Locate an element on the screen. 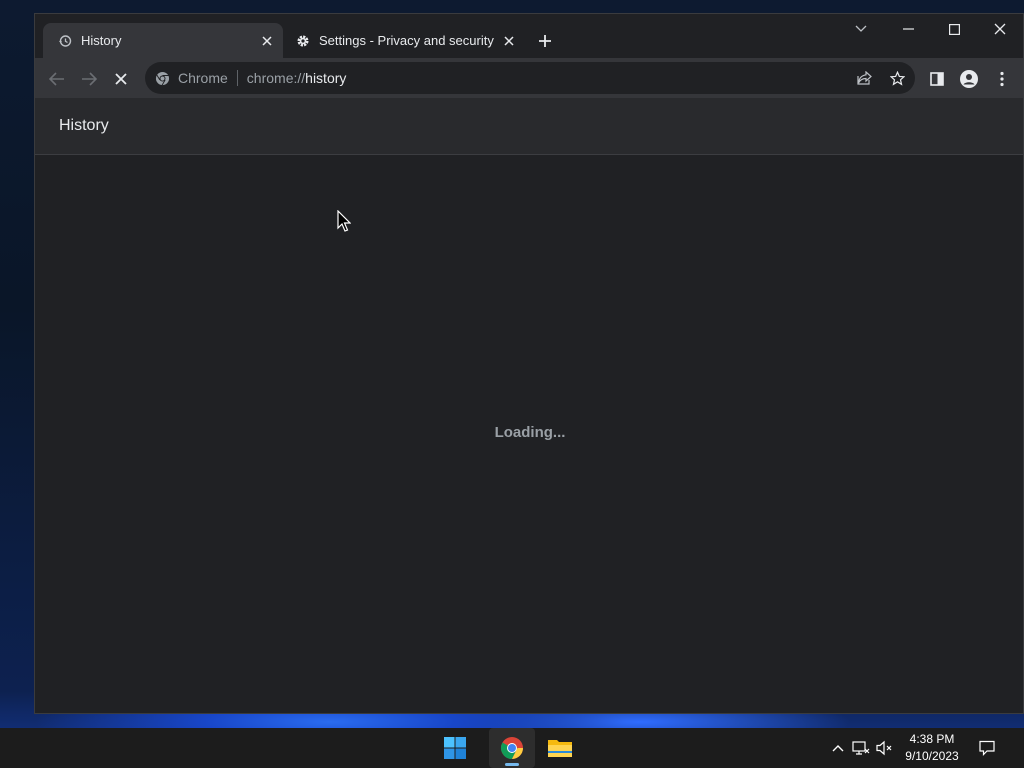 The image size is (1024, 768). stop-loading-button is located at coordinates (121, 79).